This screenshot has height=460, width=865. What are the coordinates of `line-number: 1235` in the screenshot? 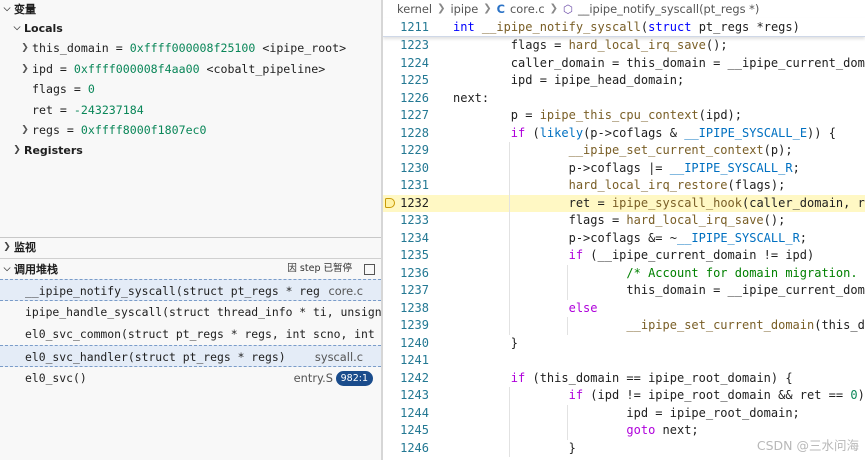 It's located at (414, 255).